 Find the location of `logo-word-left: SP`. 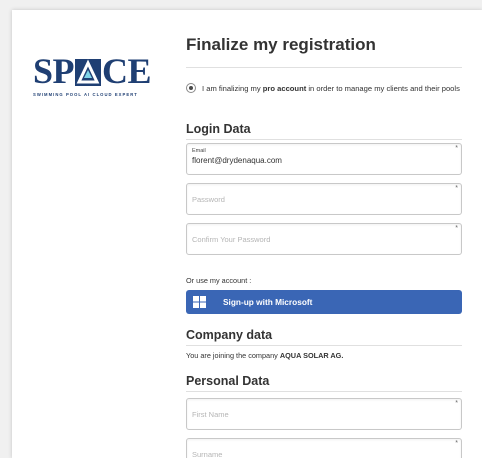

logo-word-left: SP is located at coordinates (54, 71).